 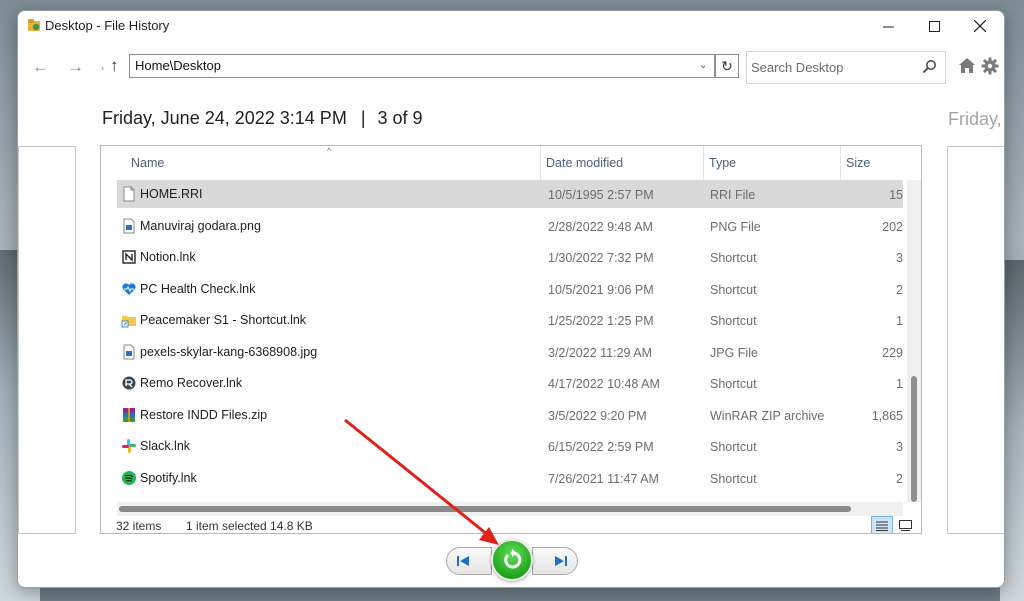 I want to click on file-row: Slack.lnk 6/15/2022 2:59 PM Shortcut 3, so click(x=510, y=446).